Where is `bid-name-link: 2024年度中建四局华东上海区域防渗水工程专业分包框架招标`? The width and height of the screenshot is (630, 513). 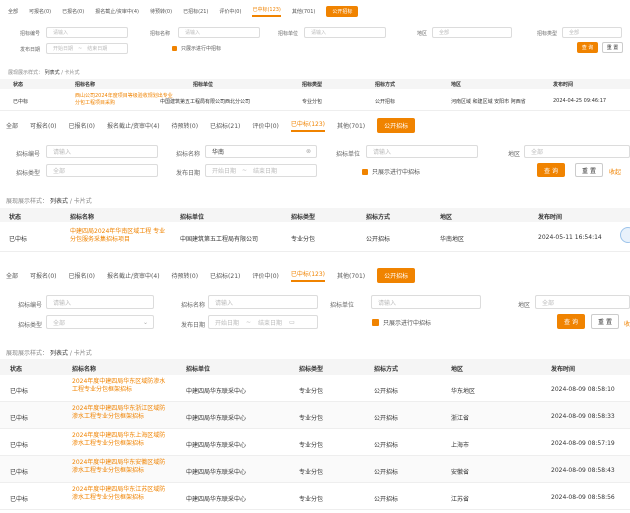
bid-name-link: 2024年度中建四局华东上海区域防渗水工程专业分包框架招标 is located at coordinates (120, 440).